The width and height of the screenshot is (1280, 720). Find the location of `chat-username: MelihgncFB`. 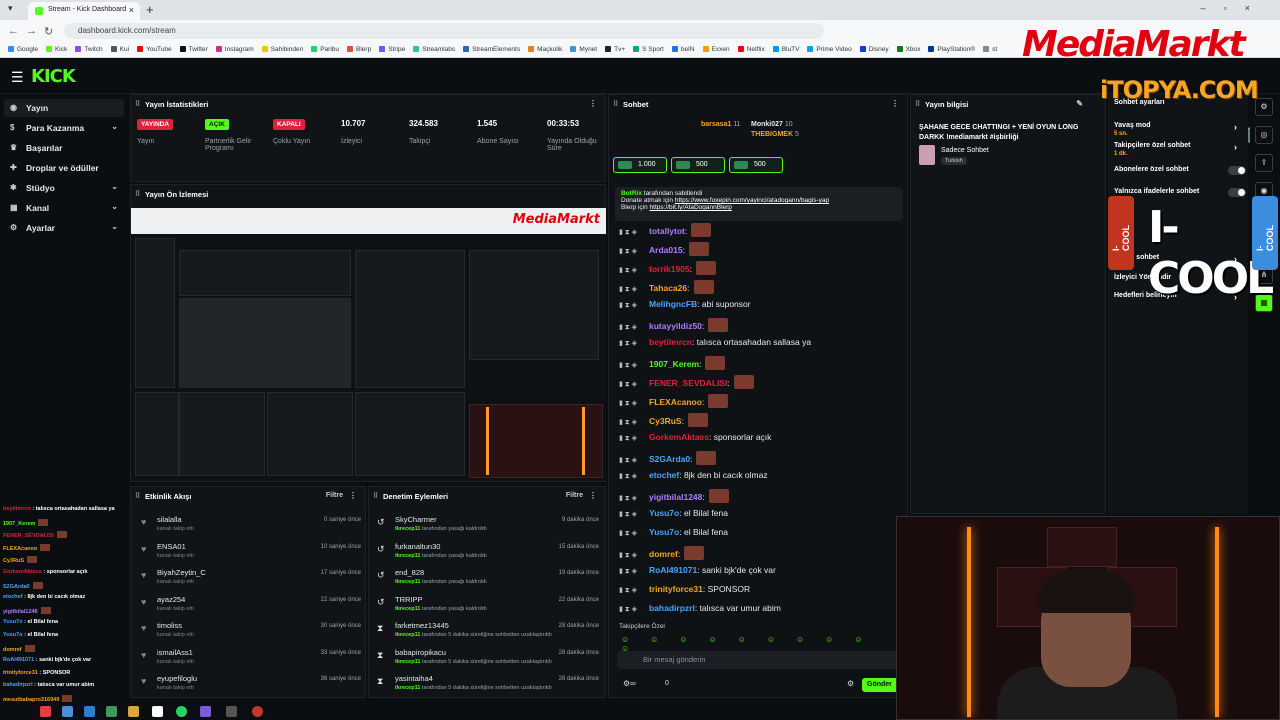

chat-username: MelihgncFB is located at coordinates (673, 304).